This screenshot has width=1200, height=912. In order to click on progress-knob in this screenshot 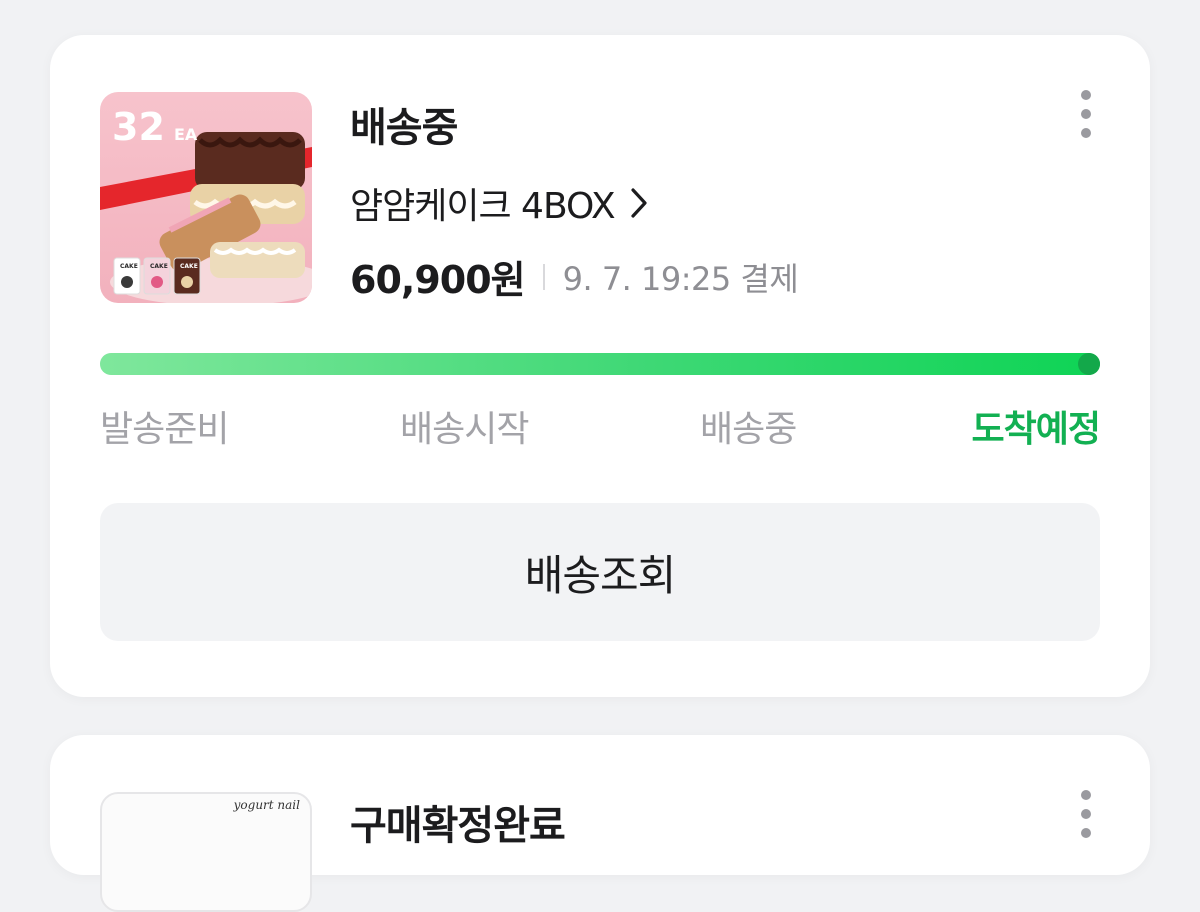, I will do `click(1089, 364)`.